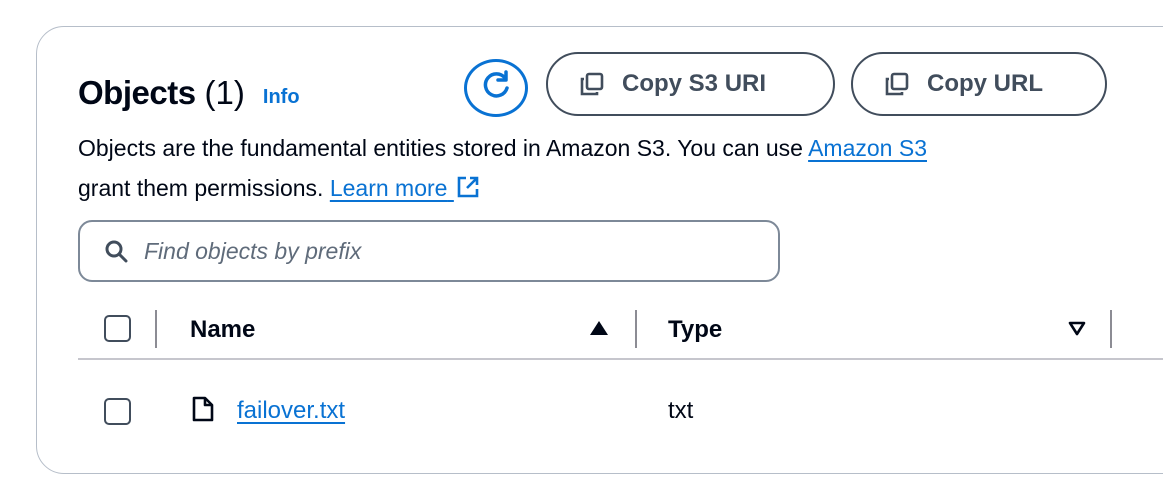 The height and width of the screenshot is (499, 1163). I want to click on copy-s3-uri-button: Copy S3 URI, so click(690, 84).